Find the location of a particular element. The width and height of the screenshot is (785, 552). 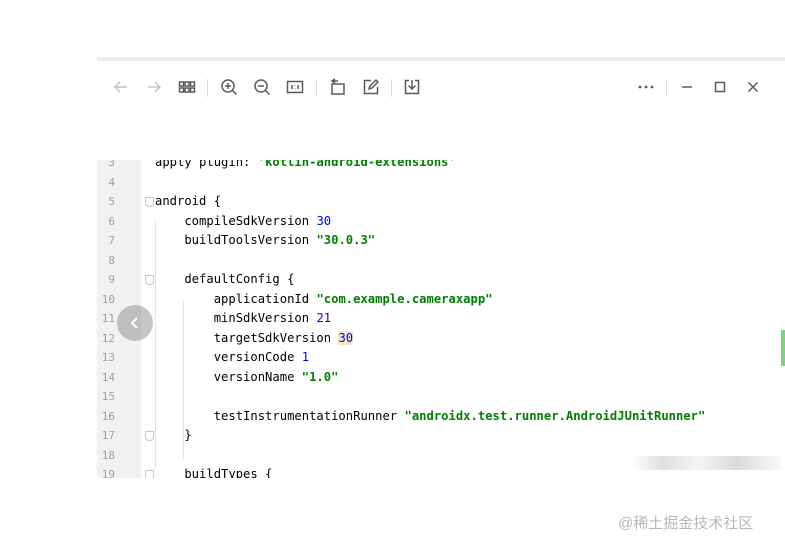

blurred-region is located at coordinates (707, 463).